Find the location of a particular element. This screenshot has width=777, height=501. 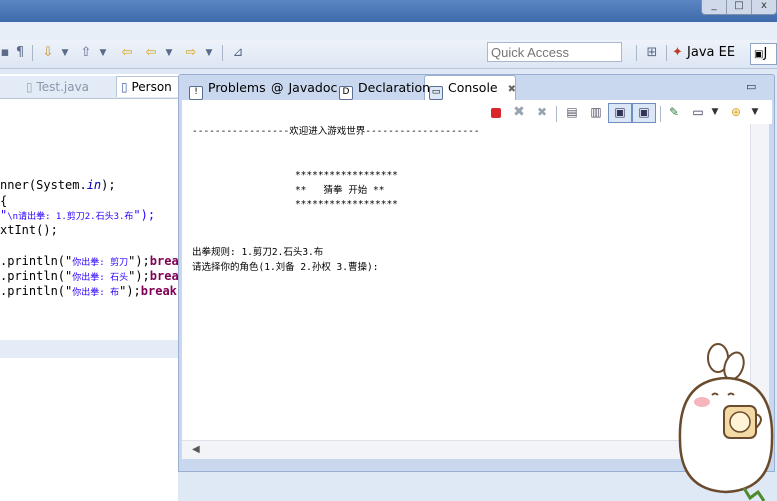

display-selected-console-icon: ▭ is located at coordinates (698, 112).